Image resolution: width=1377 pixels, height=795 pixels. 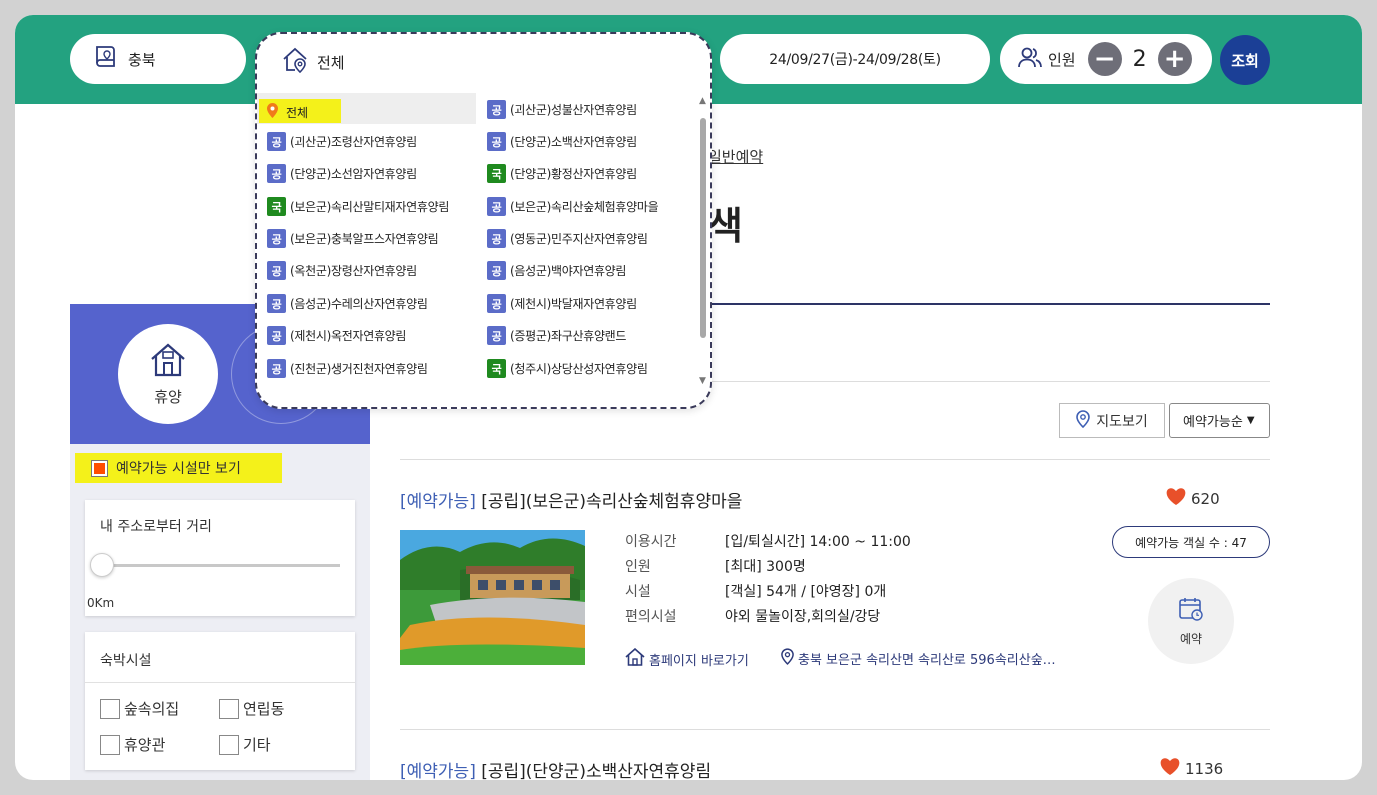 What do you see at coordinates (735, 156) in the screenshot?
I see `breadcrumb: 일반예약` at bounding box center [735, 156].